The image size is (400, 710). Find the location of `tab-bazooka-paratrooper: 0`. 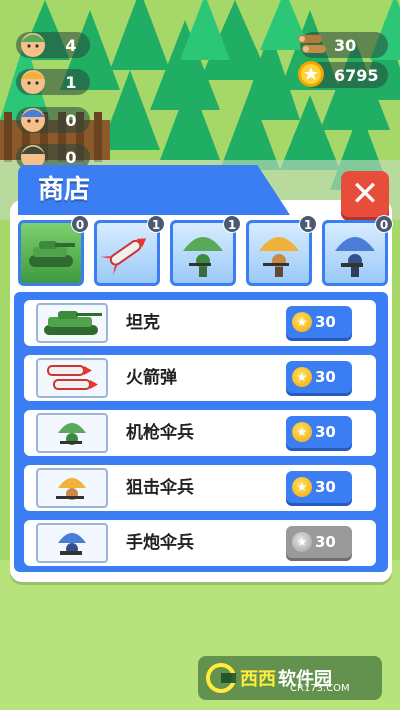

tab-bazooka-paratrooper: 0 is located at coordinates (357, 250).